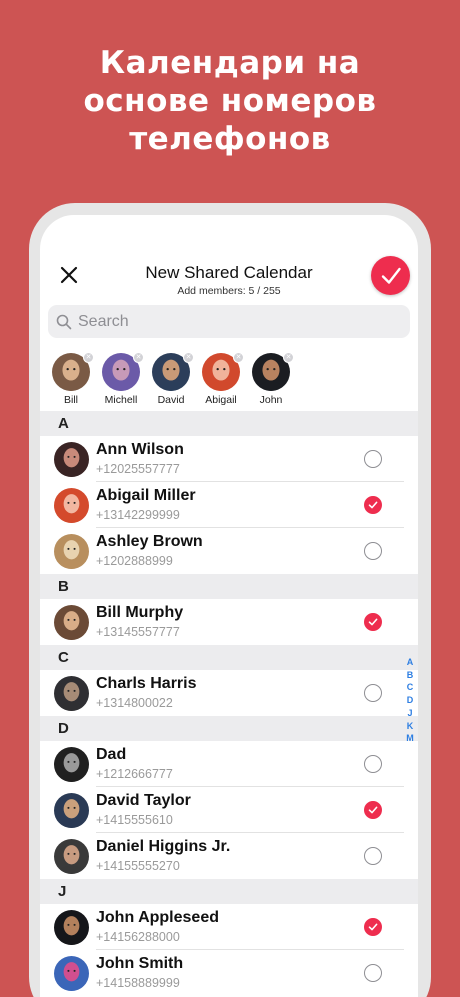 The height and width of the screenshot is (997, 460). I want to click on headline-line-2: основе номеров, so click(230, 101).